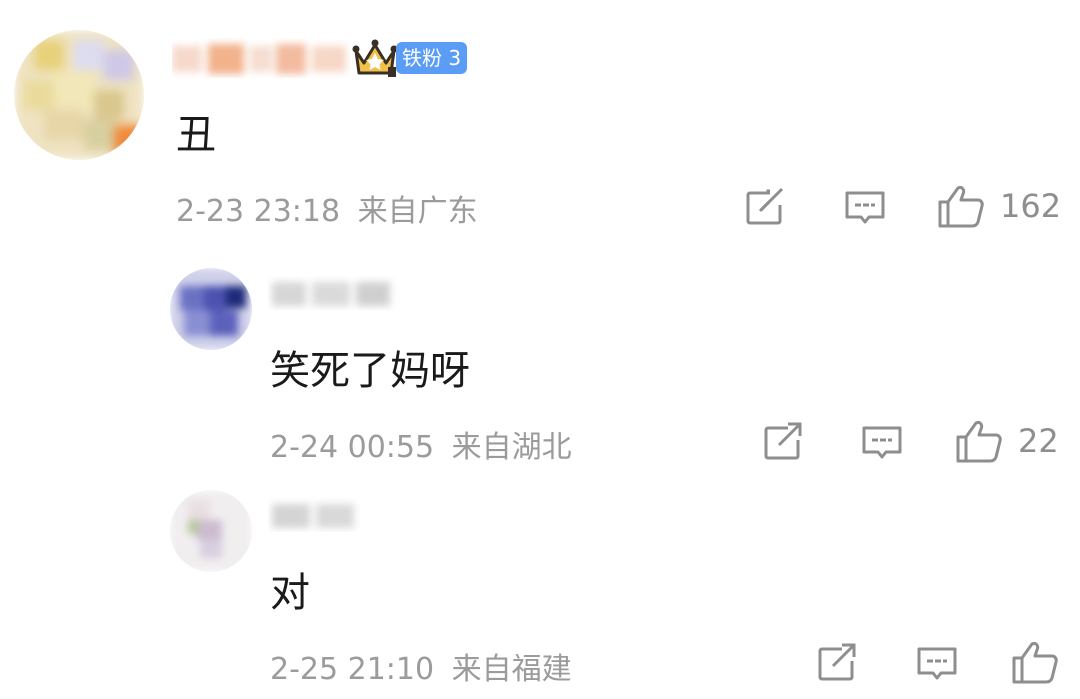  I want to click on comment-meta: 2-23 23:18 来自广东, so click(327, 208).